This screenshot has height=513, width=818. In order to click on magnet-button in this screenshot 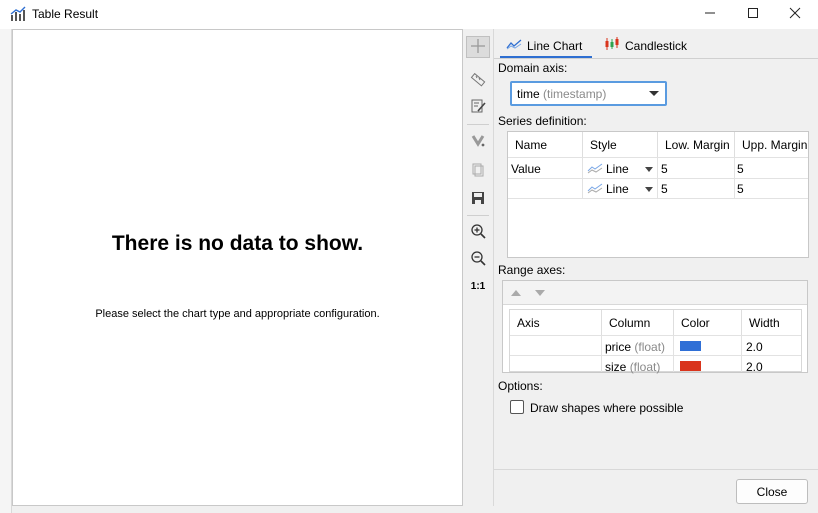, I will do `click(478, 141)`.